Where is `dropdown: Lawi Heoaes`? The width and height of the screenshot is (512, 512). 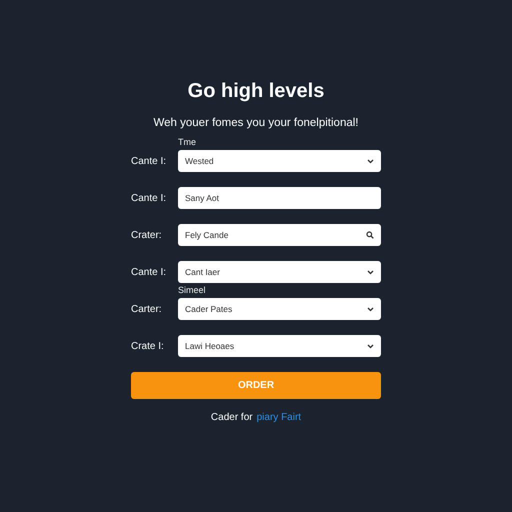
dropdown: Lawi Heoaes is located at coordinates (279, 346).